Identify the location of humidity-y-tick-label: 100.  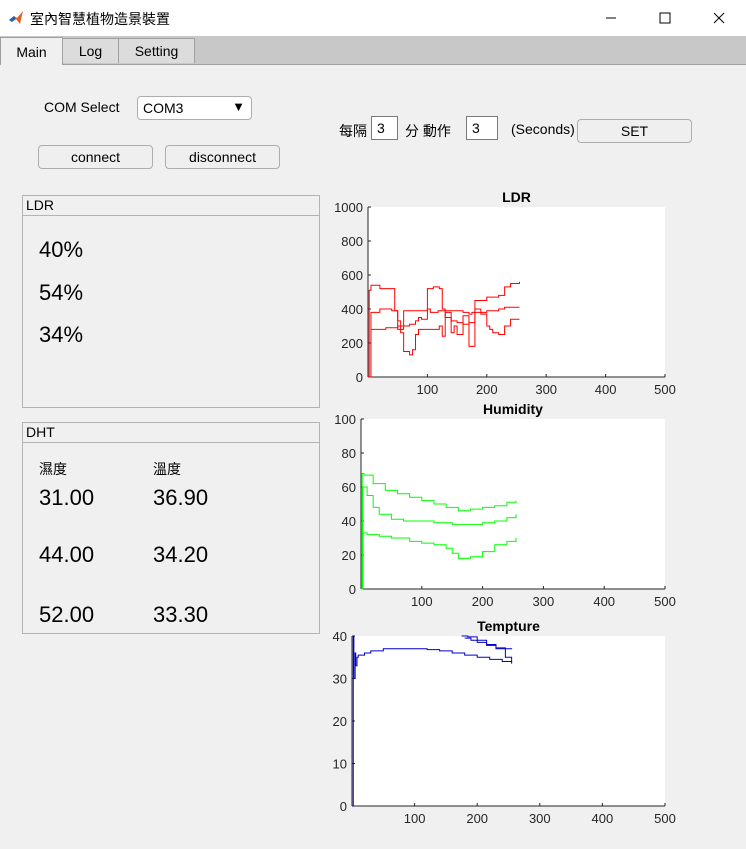
(345, 419).